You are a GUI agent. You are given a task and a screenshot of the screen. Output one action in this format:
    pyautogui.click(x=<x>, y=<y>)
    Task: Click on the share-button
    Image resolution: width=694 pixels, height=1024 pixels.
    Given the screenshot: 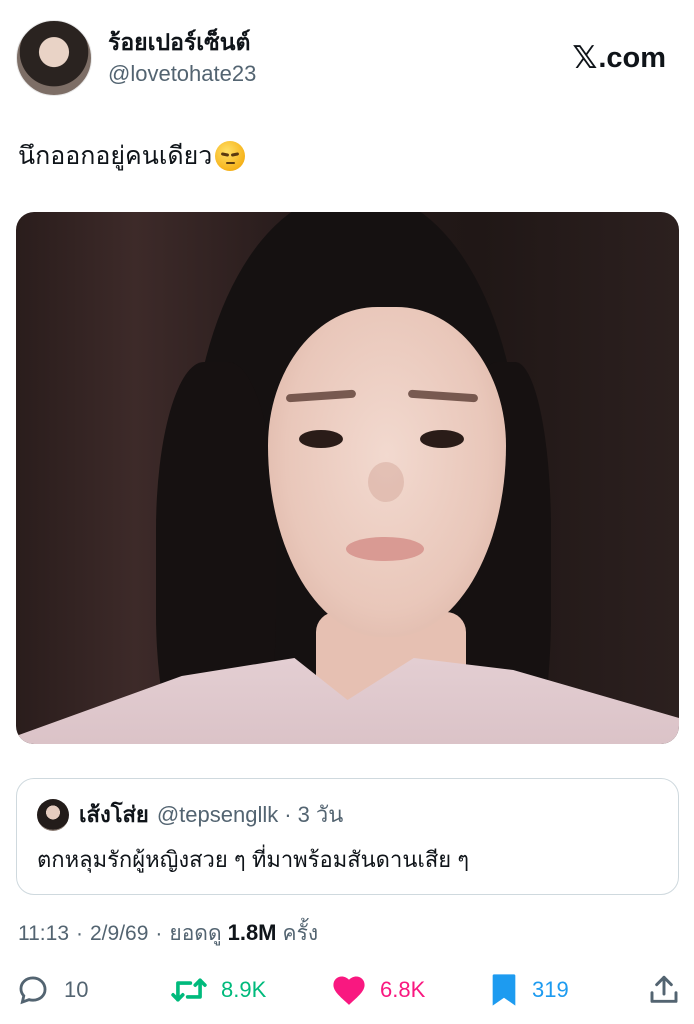 What is the action you would take?
    pyautogui.click(x=664, y=990)
    